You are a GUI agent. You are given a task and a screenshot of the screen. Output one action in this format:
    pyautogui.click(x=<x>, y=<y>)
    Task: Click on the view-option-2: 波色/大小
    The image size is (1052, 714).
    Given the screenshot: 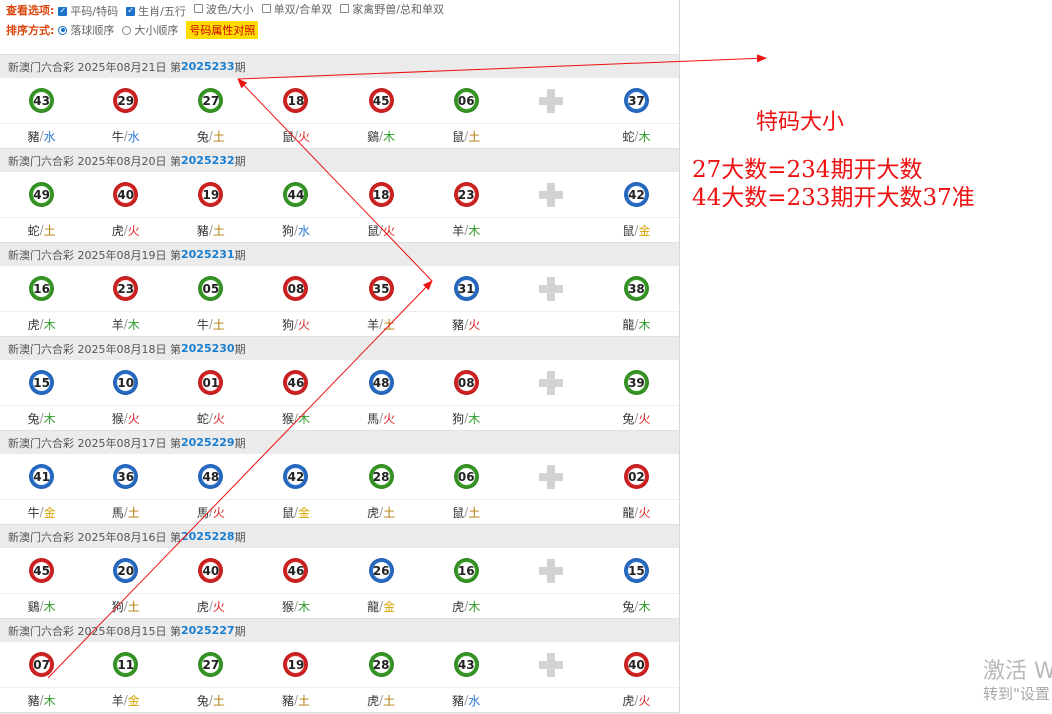 What is the action you would take?
    pyautogui.click(x=223, y=9)
    